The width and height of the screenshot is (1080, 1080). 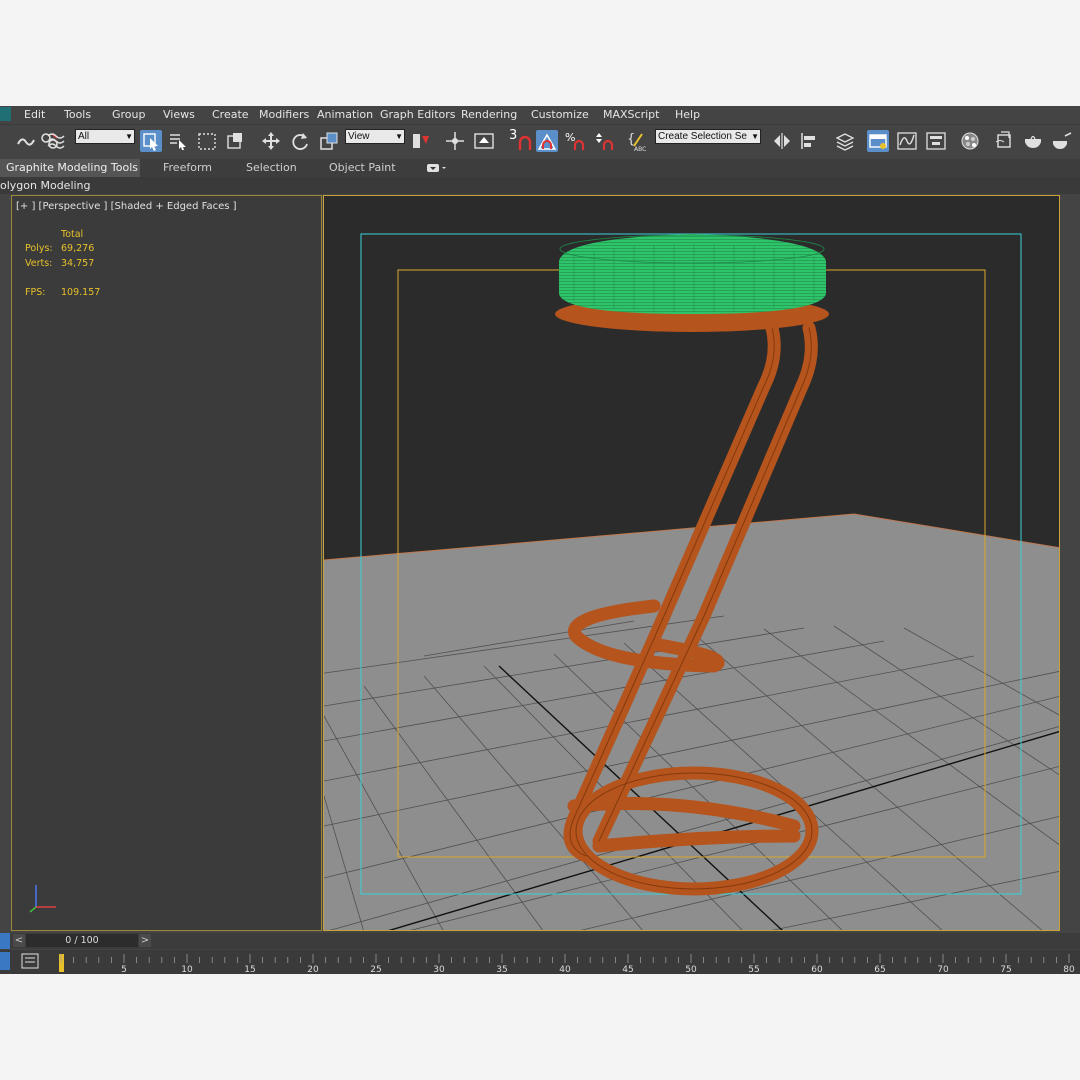 What do you see at coordinates (39, 263) in the screenshot?
I see `stats-verts-label: Verts:` at bounding box center [39, 263].